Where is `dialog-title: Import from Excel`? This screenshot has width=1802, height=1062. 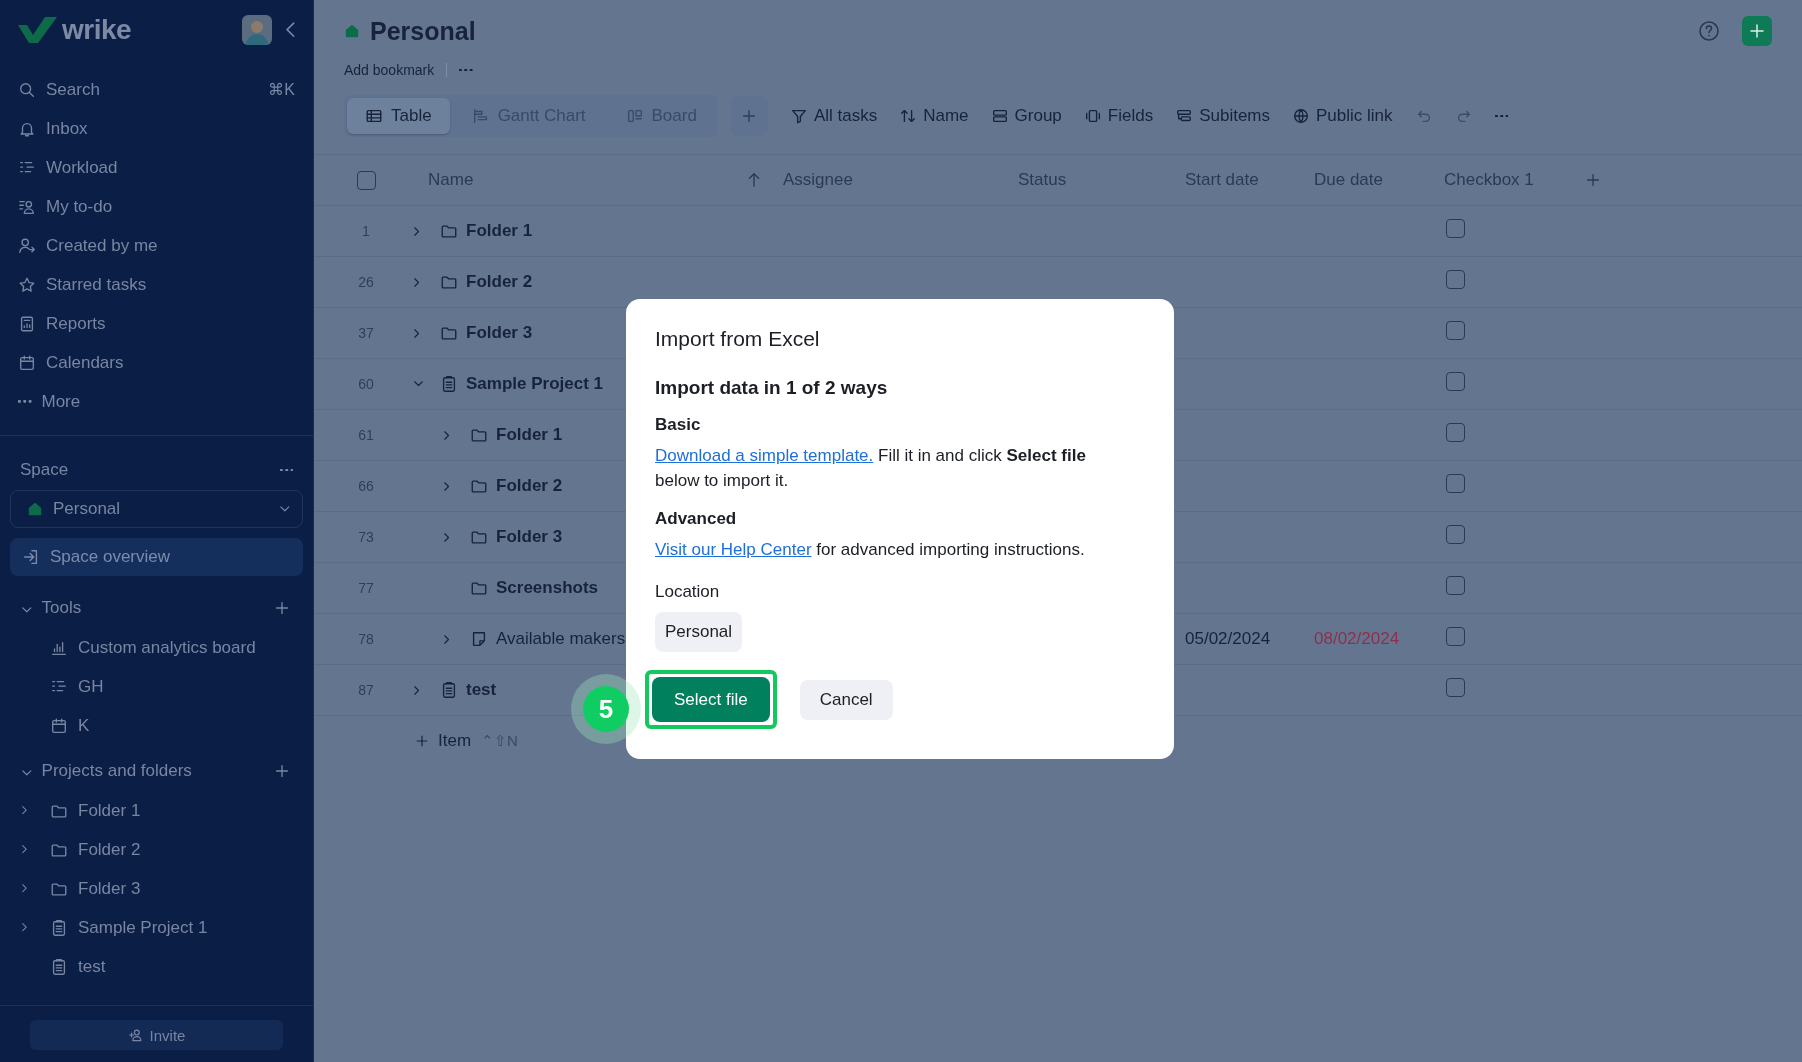
dialog-title: Import from Excel is located at coordinates (738, 339).